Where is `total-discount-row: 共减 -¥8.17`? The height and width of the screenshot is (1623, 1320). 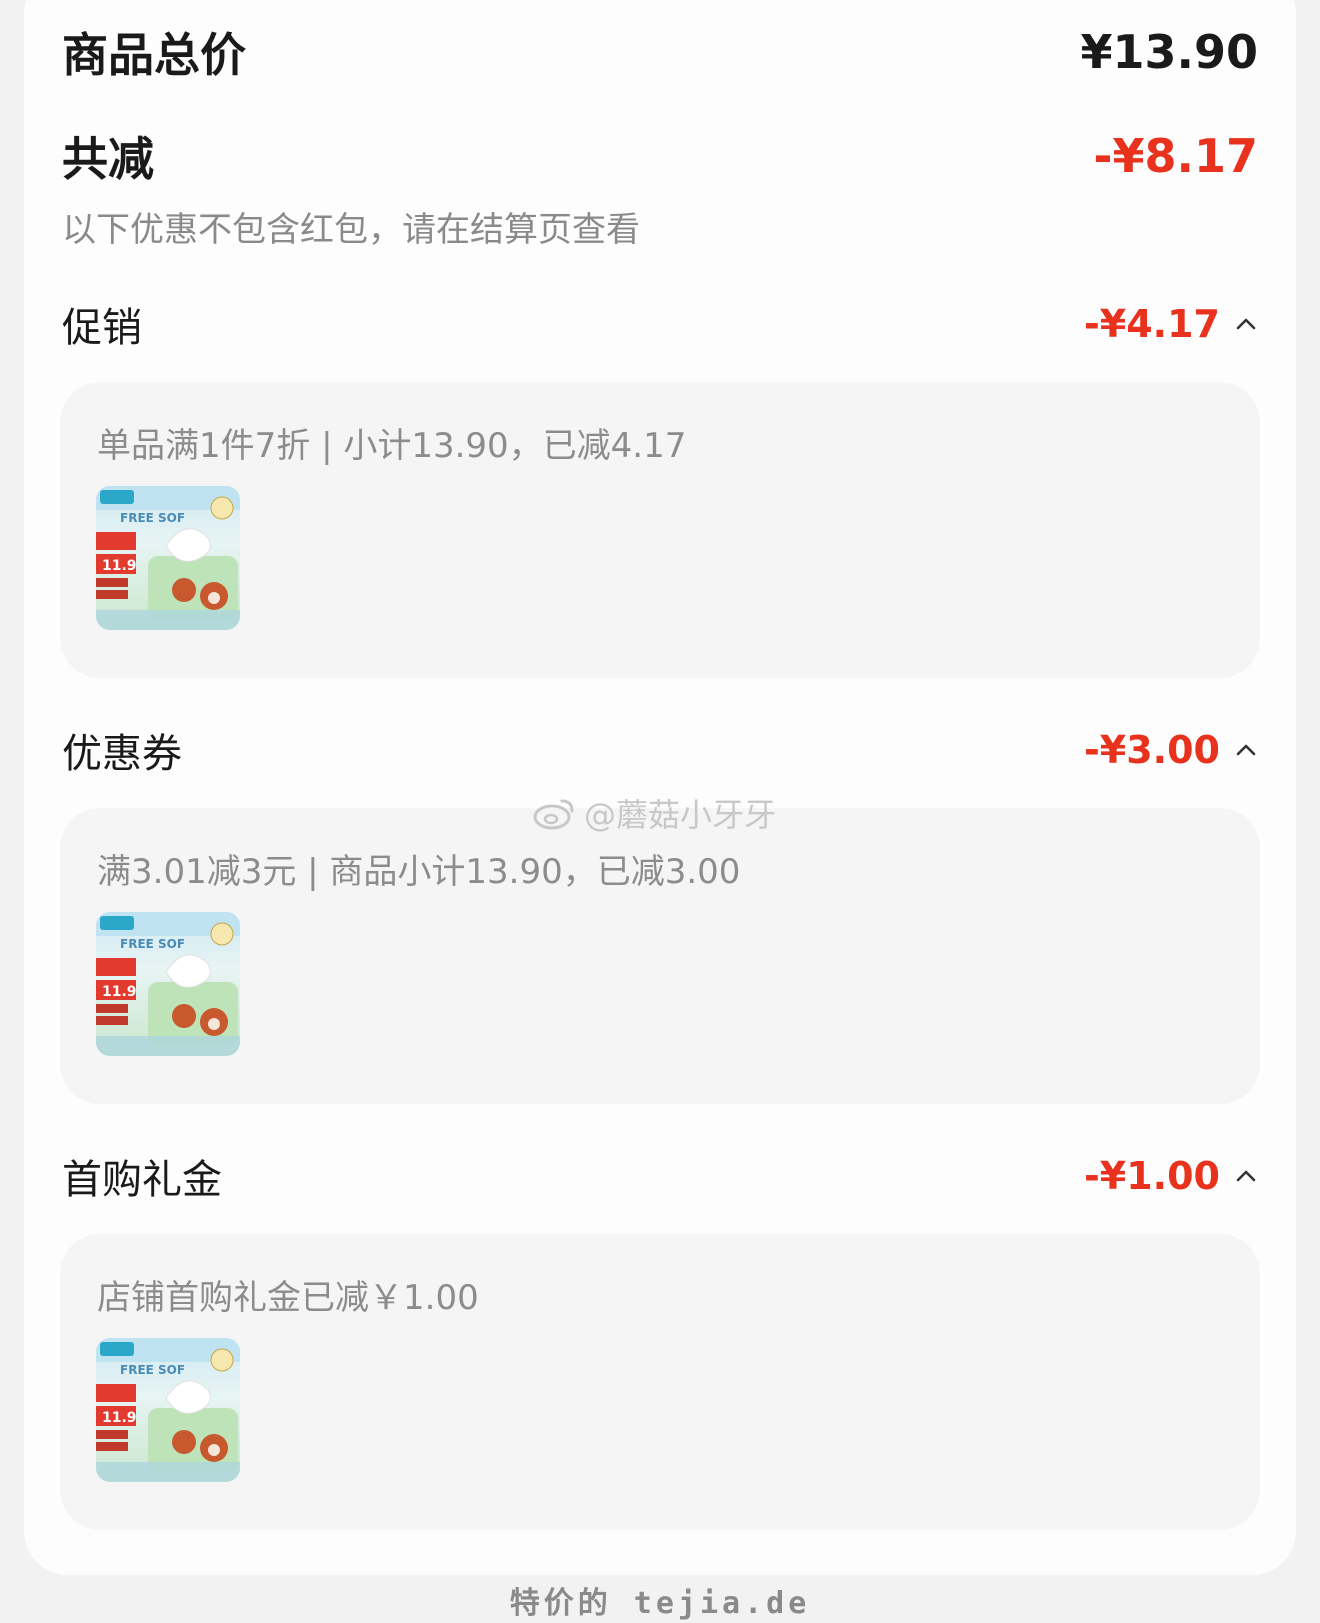
total-discount-row: 共减 -¥8.17 is located at coordinates (660, 156).